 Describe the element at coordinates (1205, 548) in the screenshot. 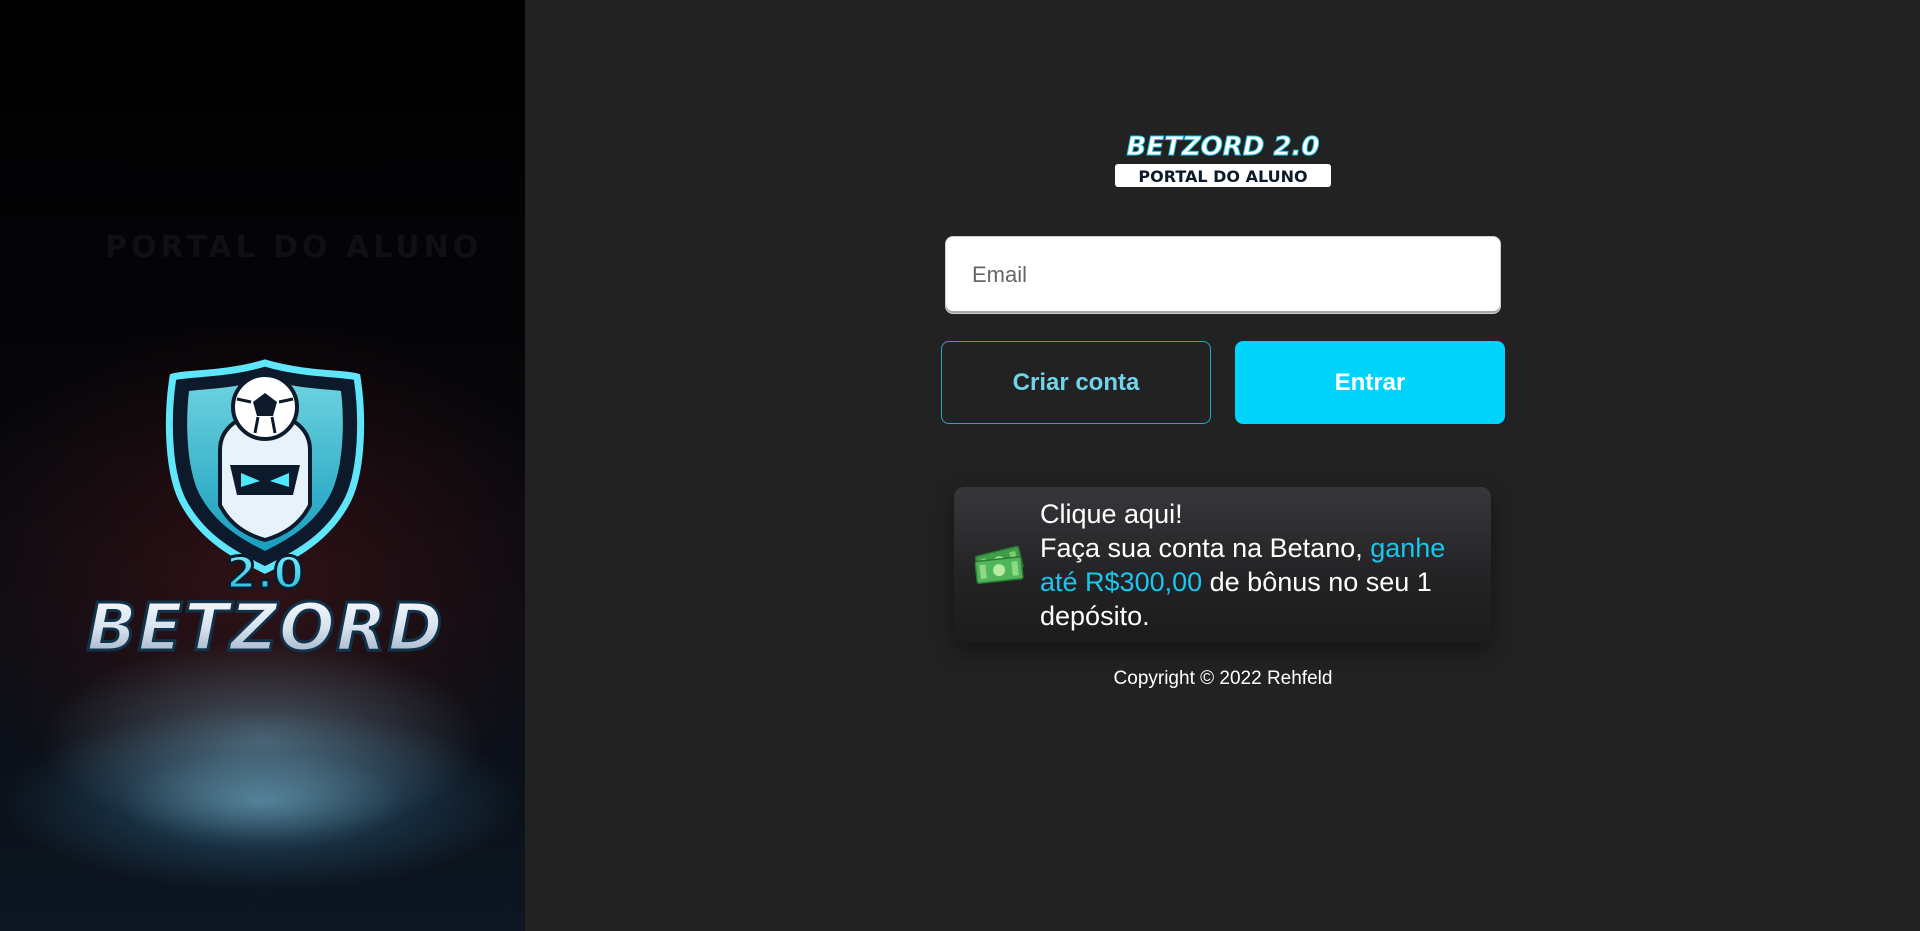

I see `promo-body-prefix: Faça sua conta na Betano,` at that location.